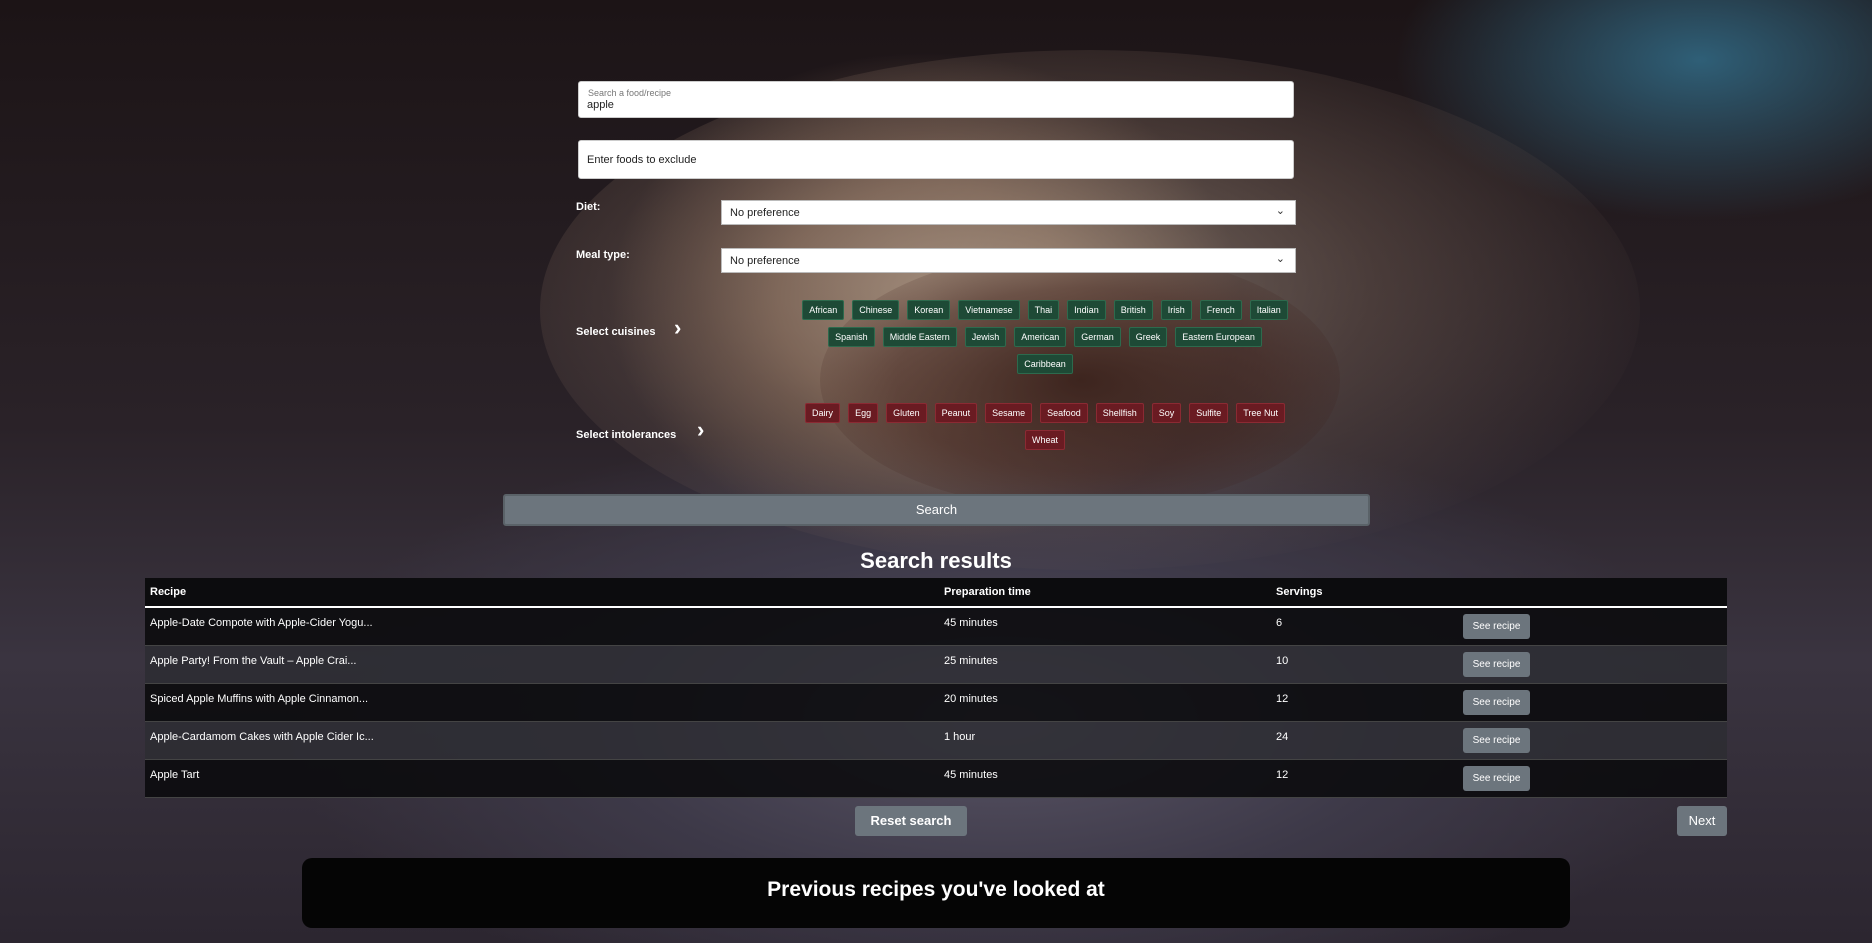 The image size is (1872, 943). What do you see at coordinates (1282, 737) in the screenshot?
I see `servings-cell: 24` at bounding box center [1282, 737].